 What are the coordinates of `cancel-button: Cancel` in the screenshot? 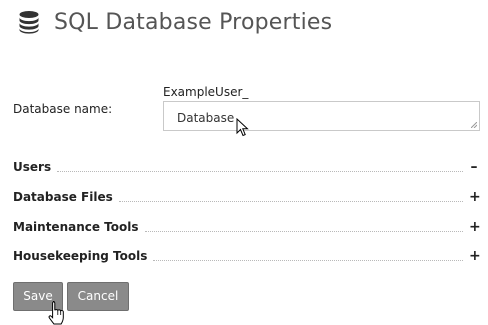 It's located at (98, 296).